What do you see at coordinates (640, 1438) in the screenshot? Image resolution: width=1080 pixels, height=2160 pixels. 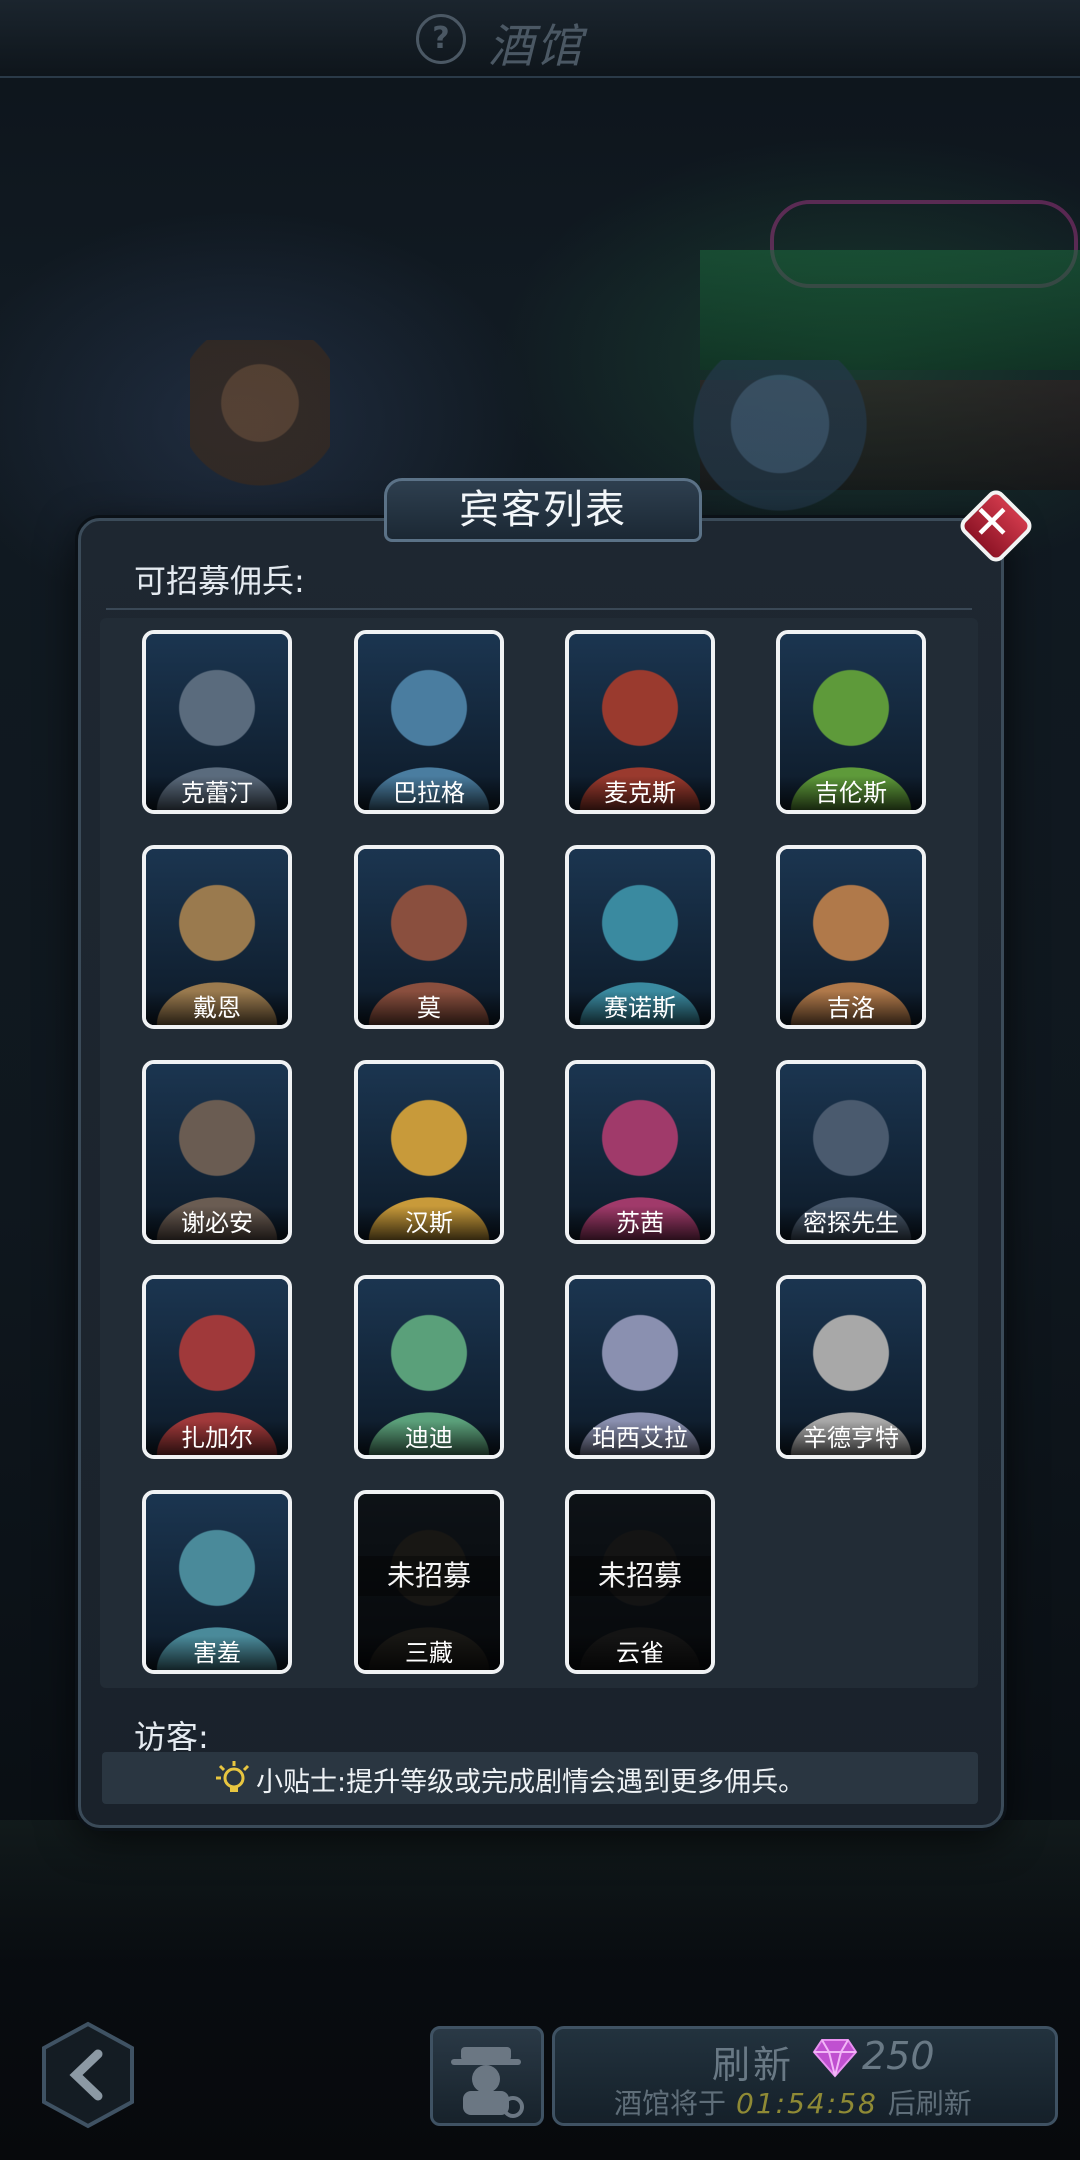 I see `mercenary-name: 珀西艾拉` at bounding box center [640, 1438].